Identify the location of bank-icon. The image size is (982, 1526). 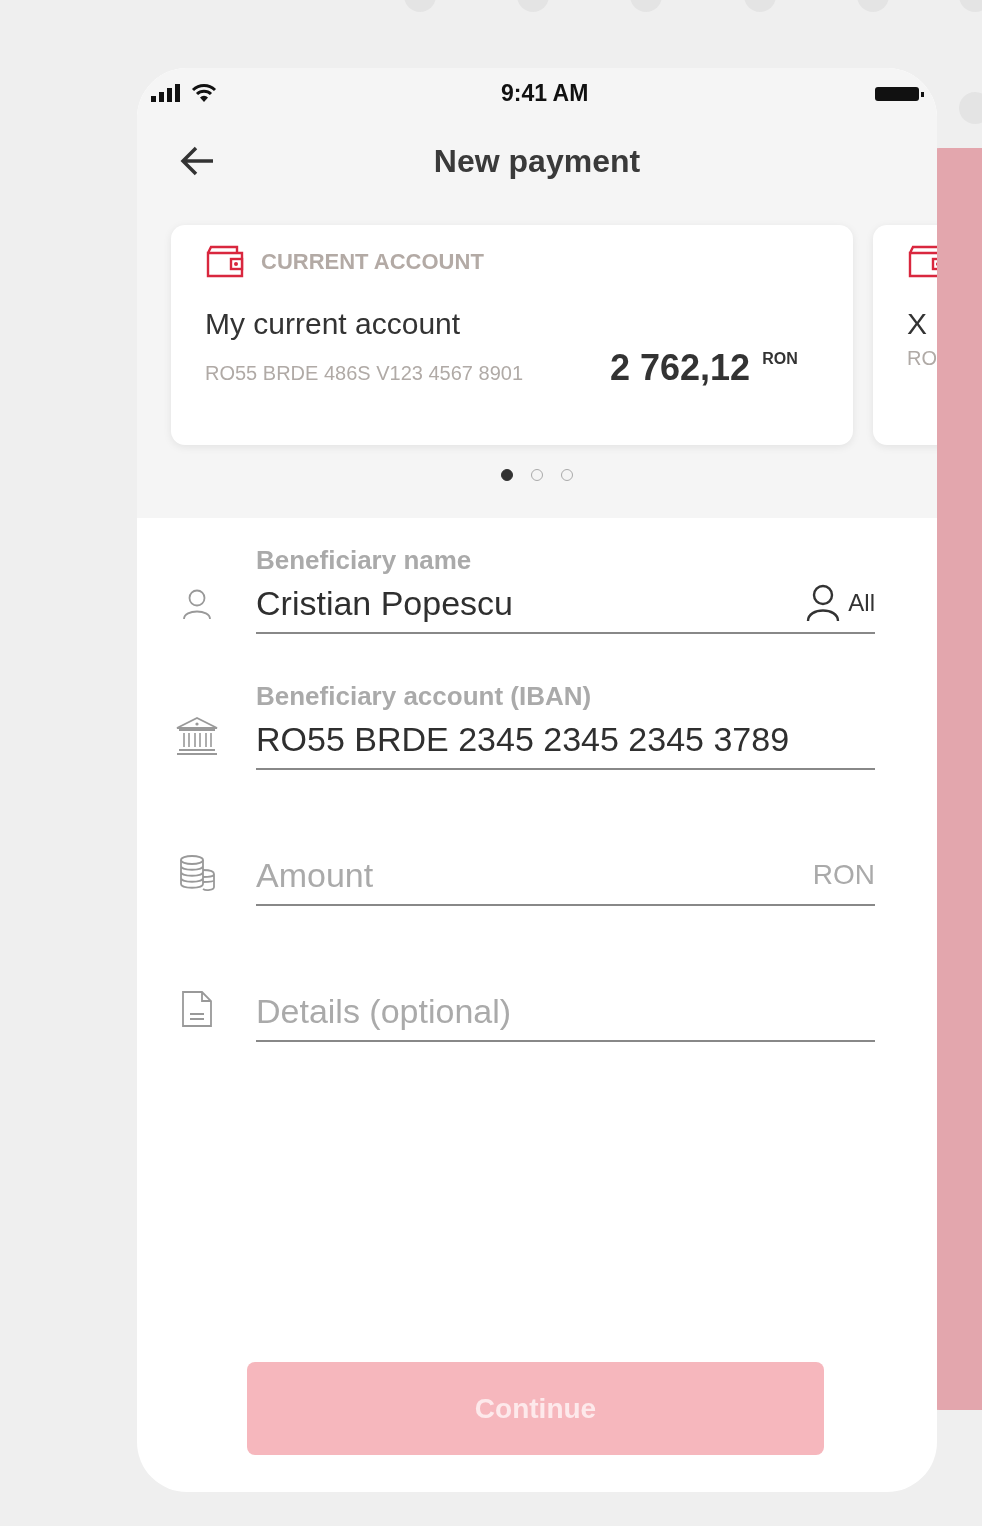
(196, 736).